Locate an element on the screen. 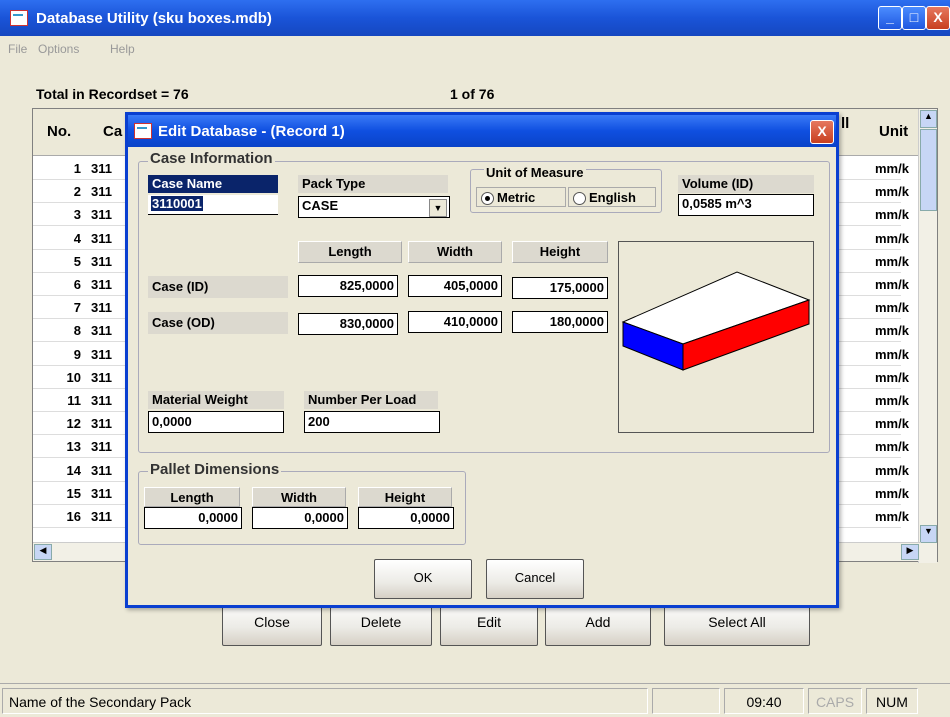  app-icon is located at coordinates (19, 18).